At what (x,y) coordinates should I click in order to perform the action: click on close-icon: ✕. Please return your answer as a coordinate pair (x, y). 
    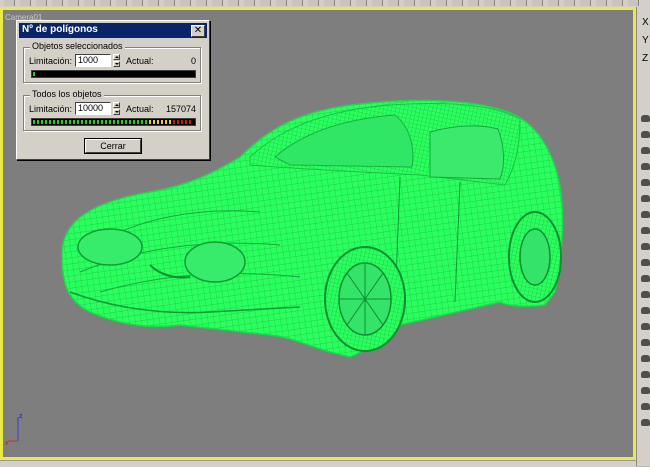
    Looking at the image, I should click on (198, 31).